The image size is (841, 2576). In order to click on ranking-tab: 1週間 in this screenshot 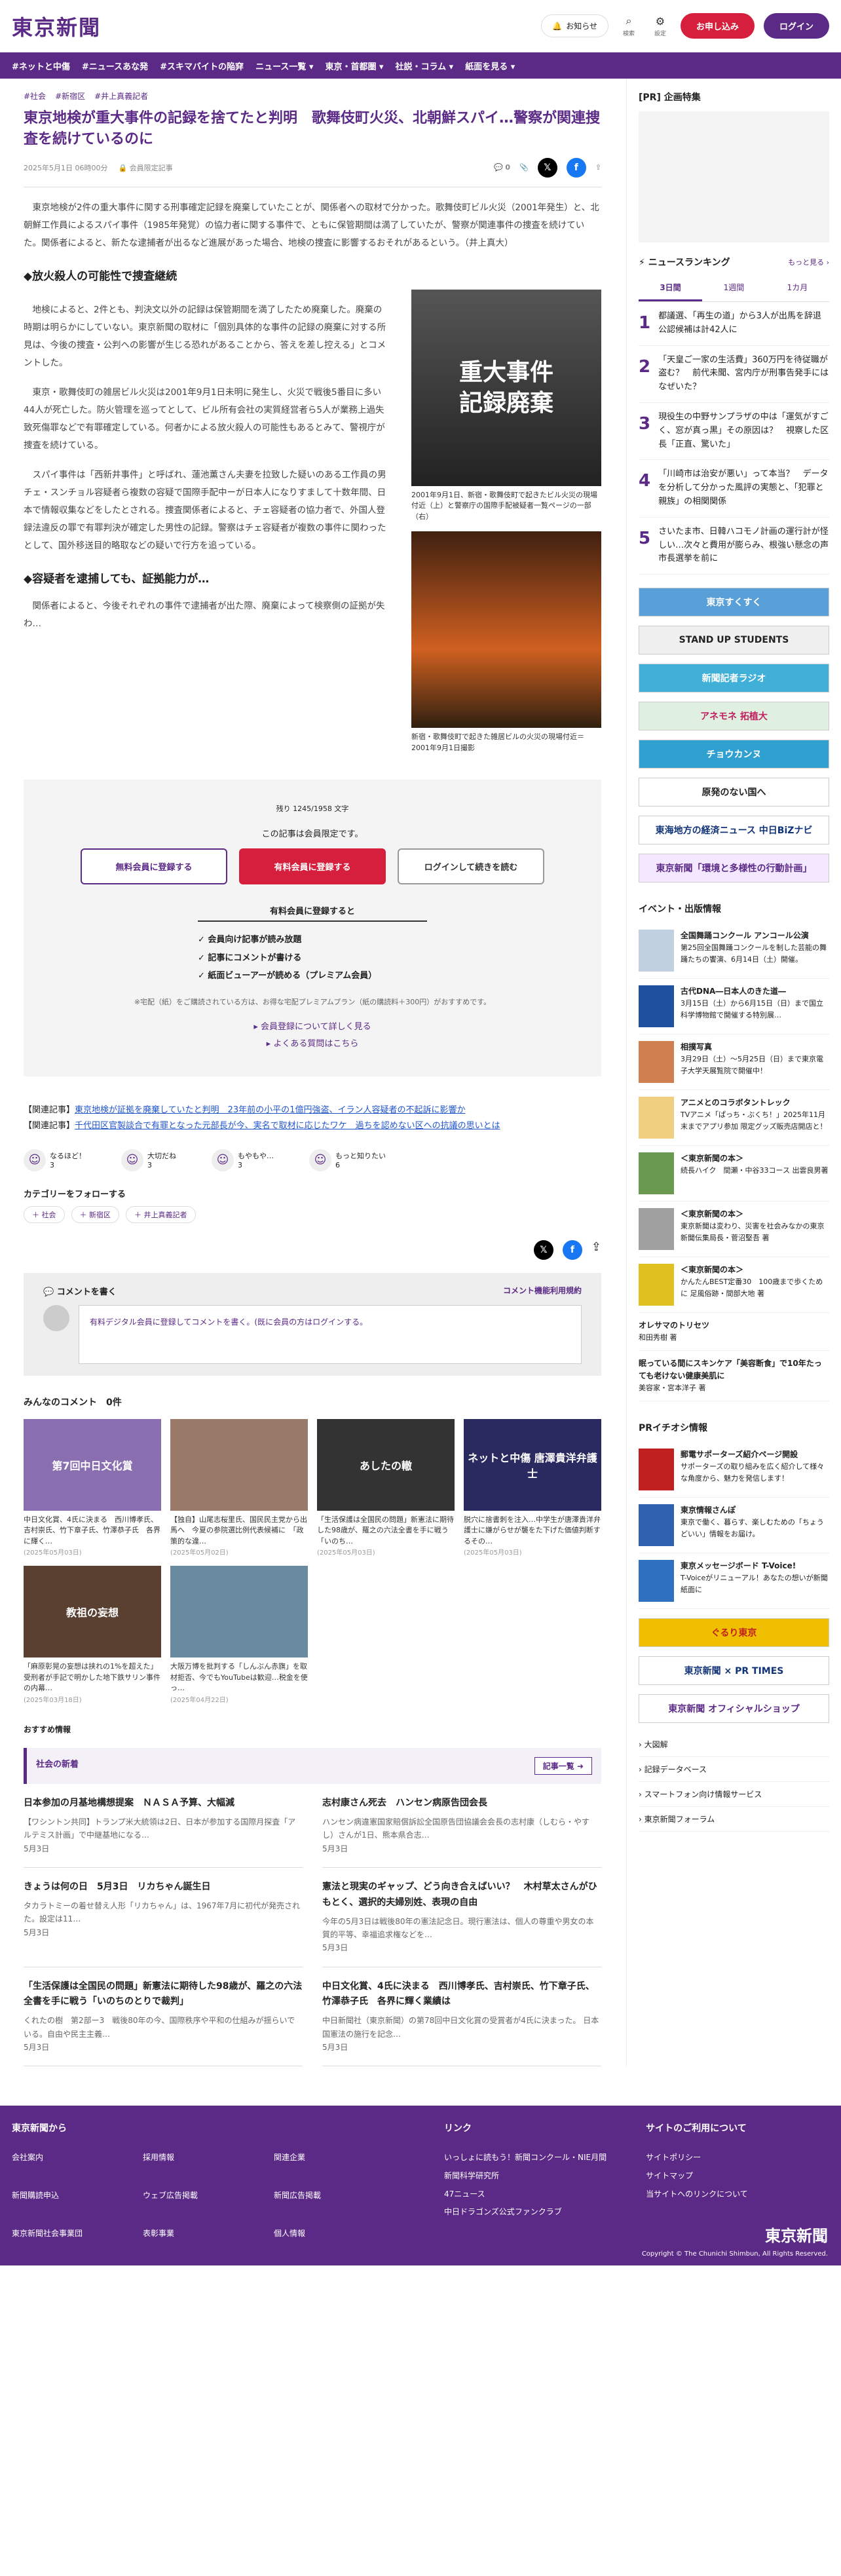, I will do `click(734, 288)`.